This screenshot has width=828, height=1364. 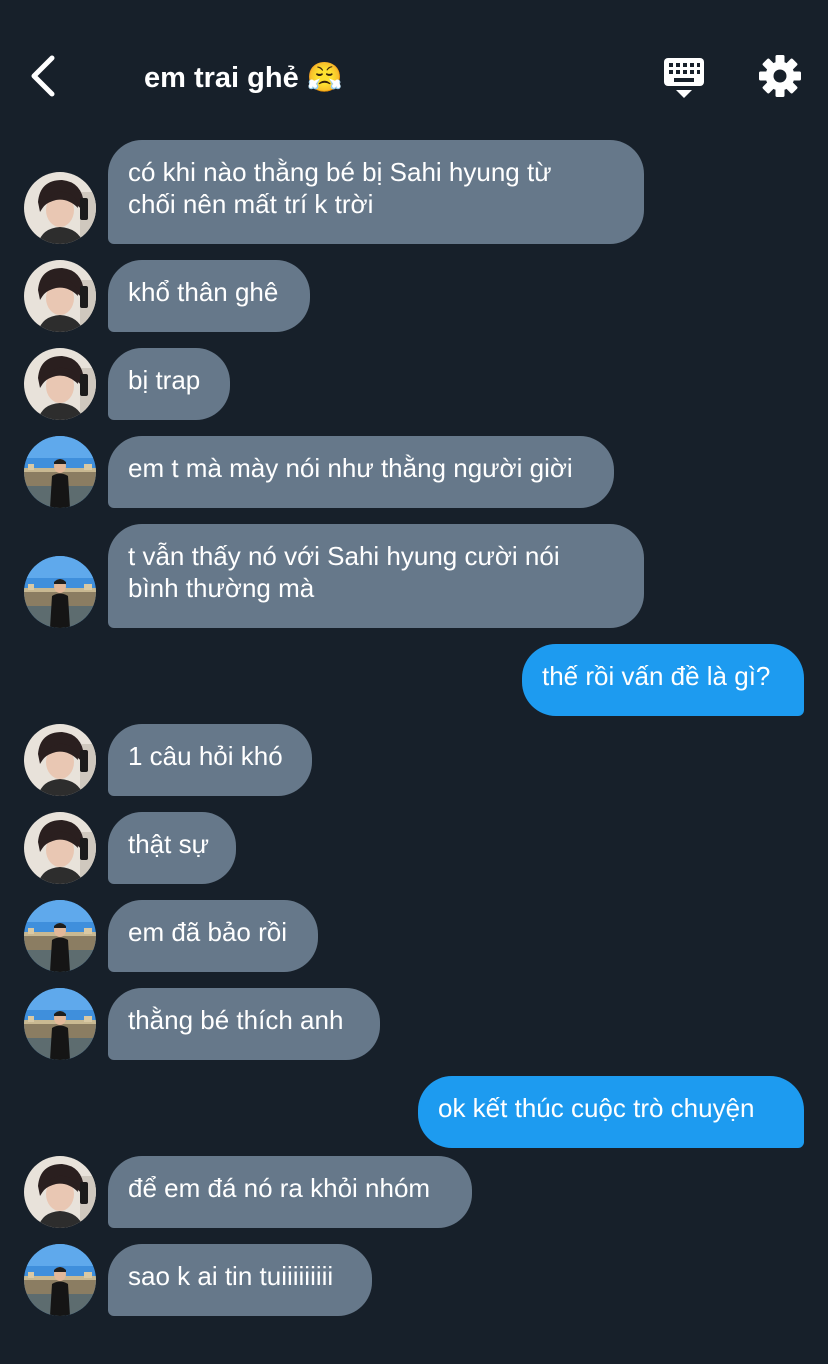 I want to click on message-bubble-incoming: 1 câu hỏi khó, so click(x=210, y=760).